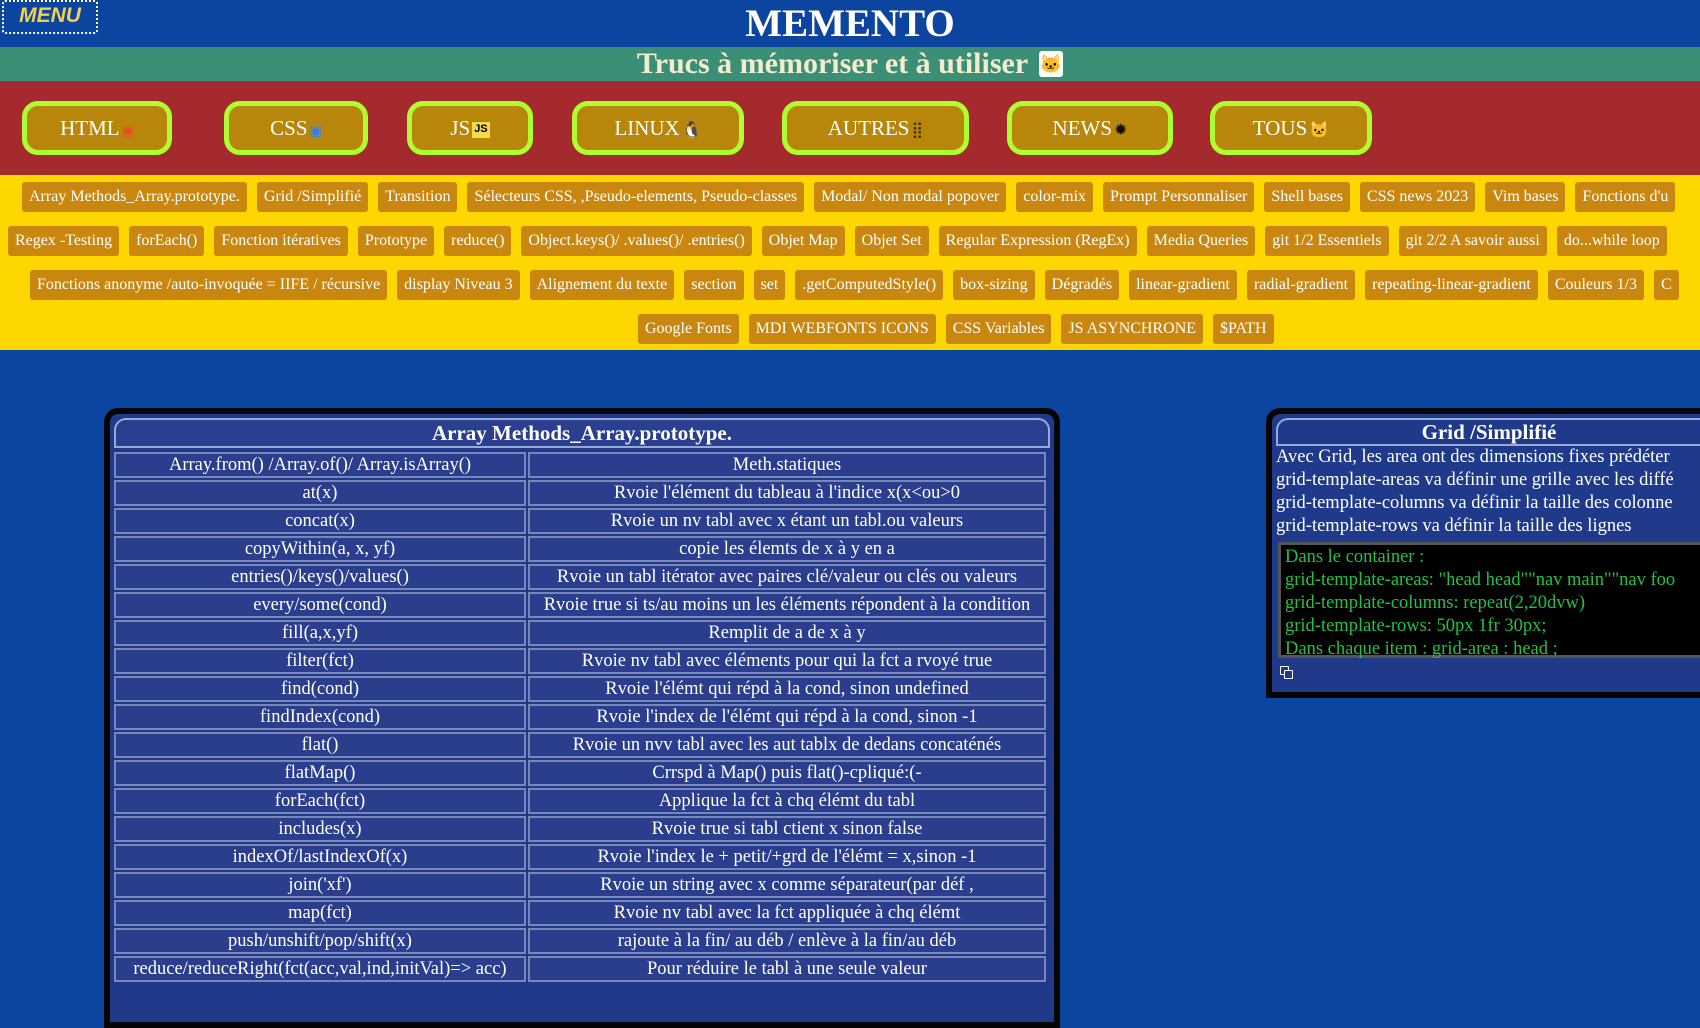 The image size is (1700, 1028). Describe the element at coordinates (787, 801) in the screenshot. I see `description-cell: Applique la fct à chq élémt du tabl` at that location.